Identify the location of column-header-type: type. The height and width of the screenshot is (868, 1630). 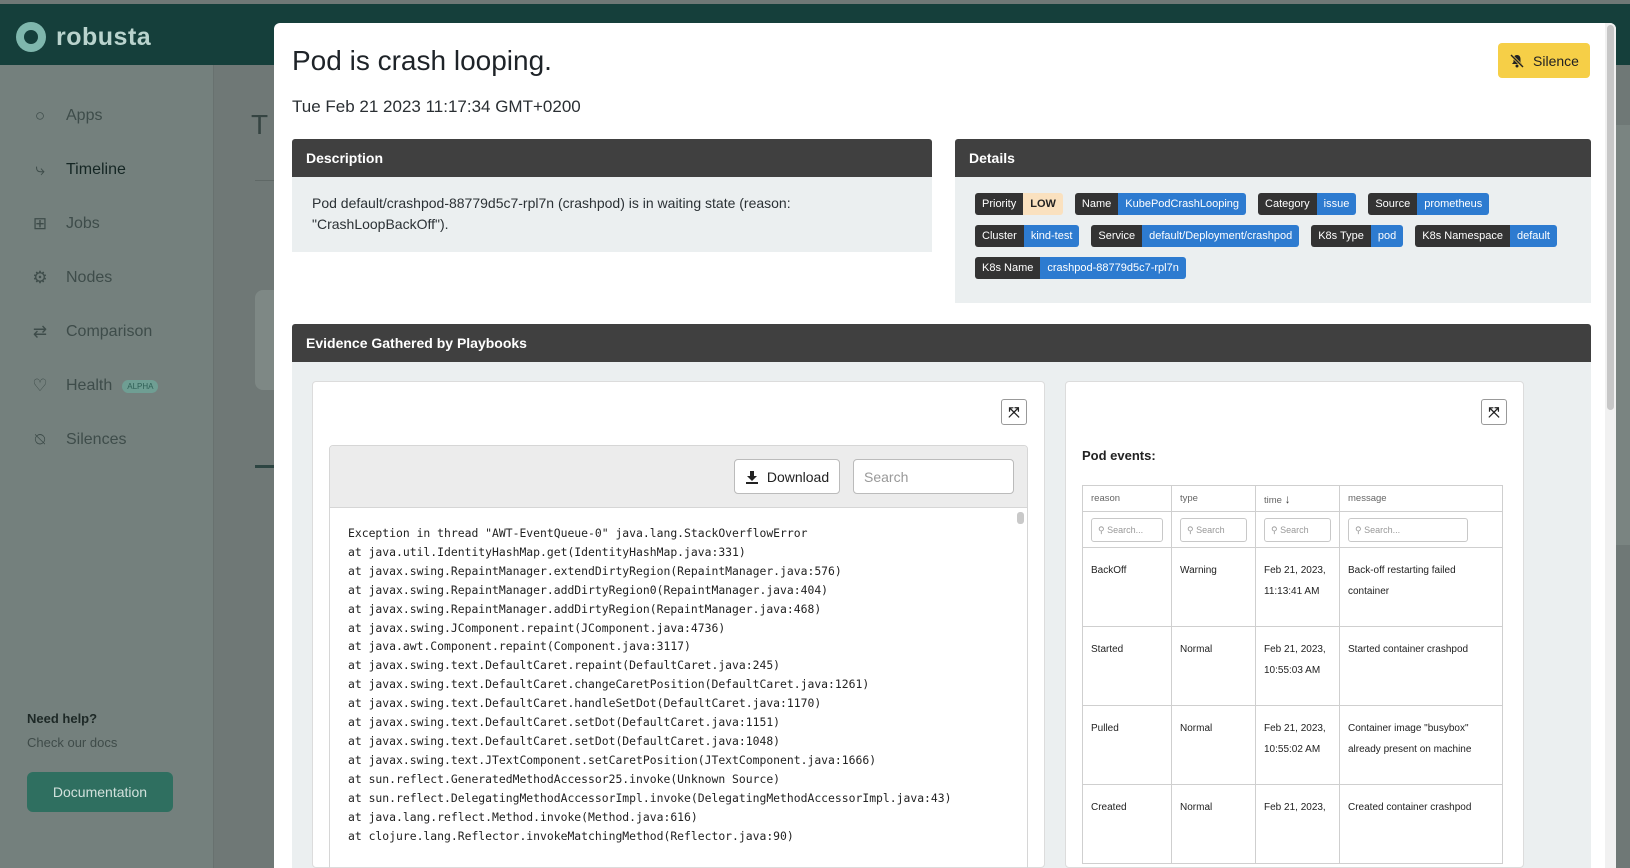
(1213, 498).